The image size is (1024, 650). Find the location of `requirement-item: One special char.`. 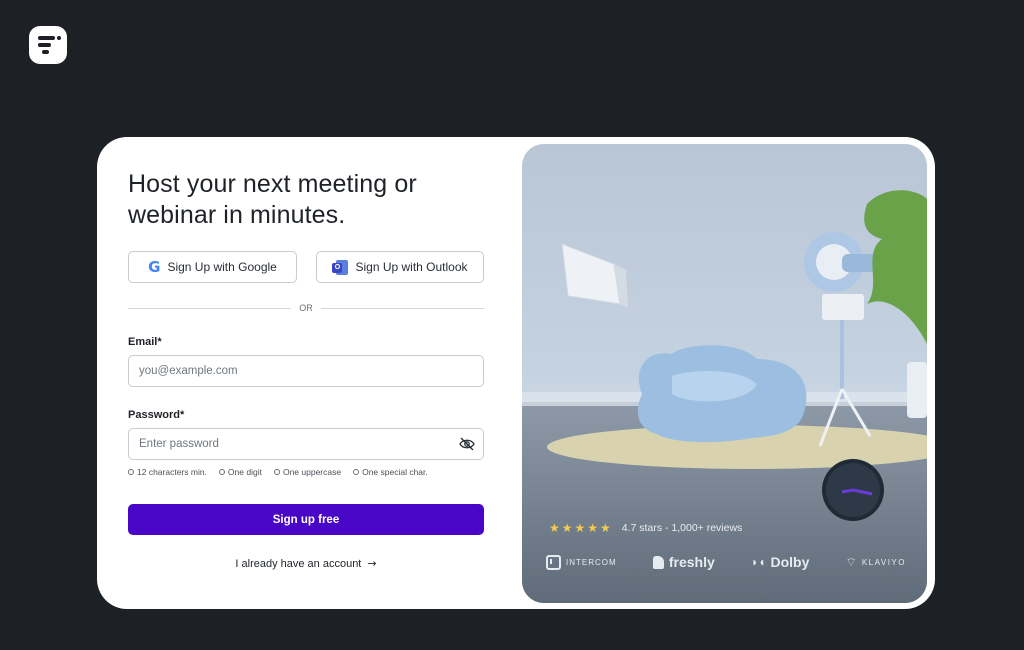

requirement-item: One special char. is located at coordinates (390, 472).